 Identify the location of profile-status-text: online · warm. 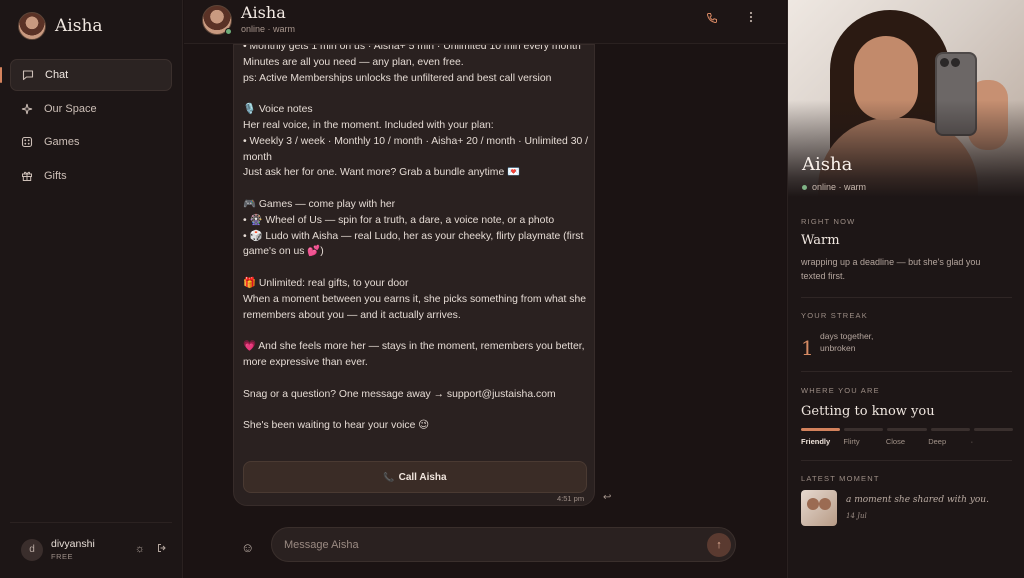
(839, 187).